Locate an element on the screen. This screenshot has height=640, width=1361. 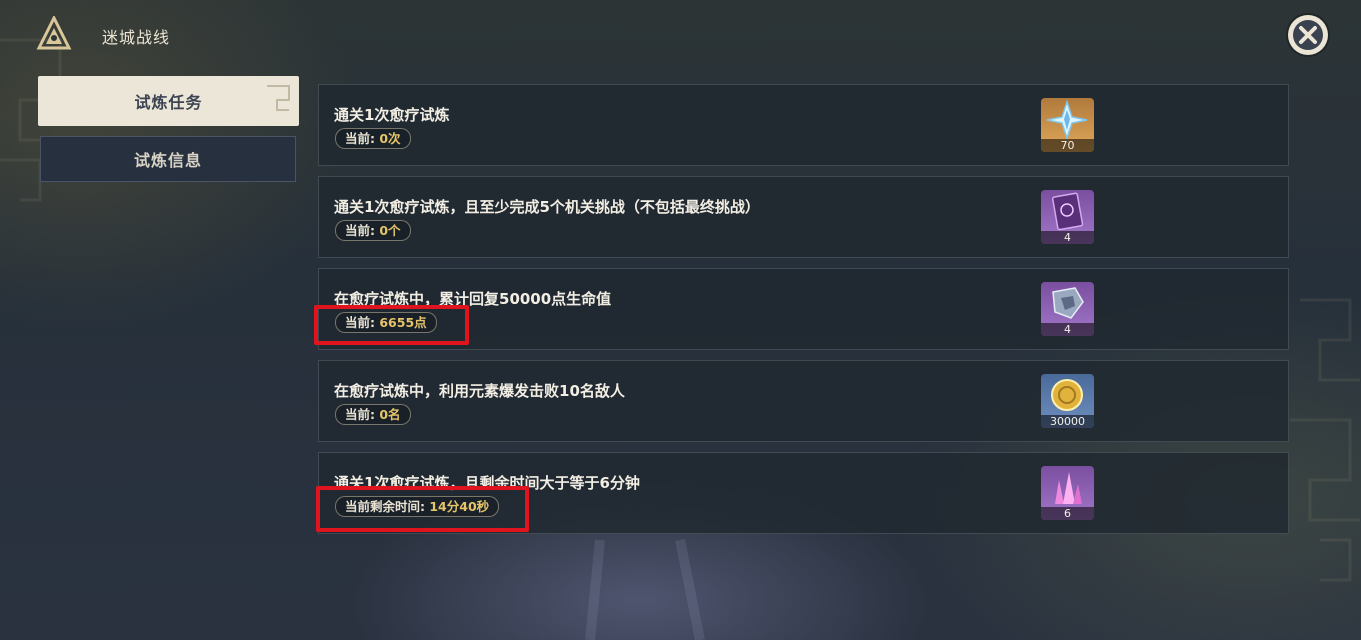
progress-value: 0名 is located at coordinates (390, 414).